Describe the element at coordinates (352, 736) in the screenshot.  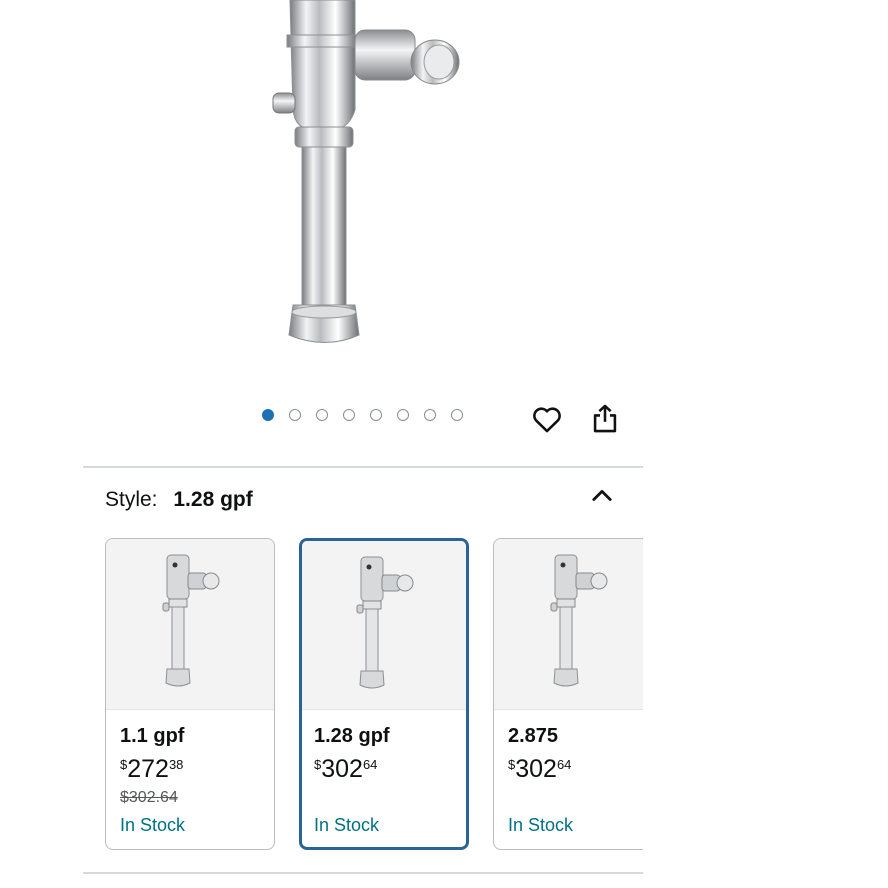
I see `option-name: 1.28 gpf` at that location.